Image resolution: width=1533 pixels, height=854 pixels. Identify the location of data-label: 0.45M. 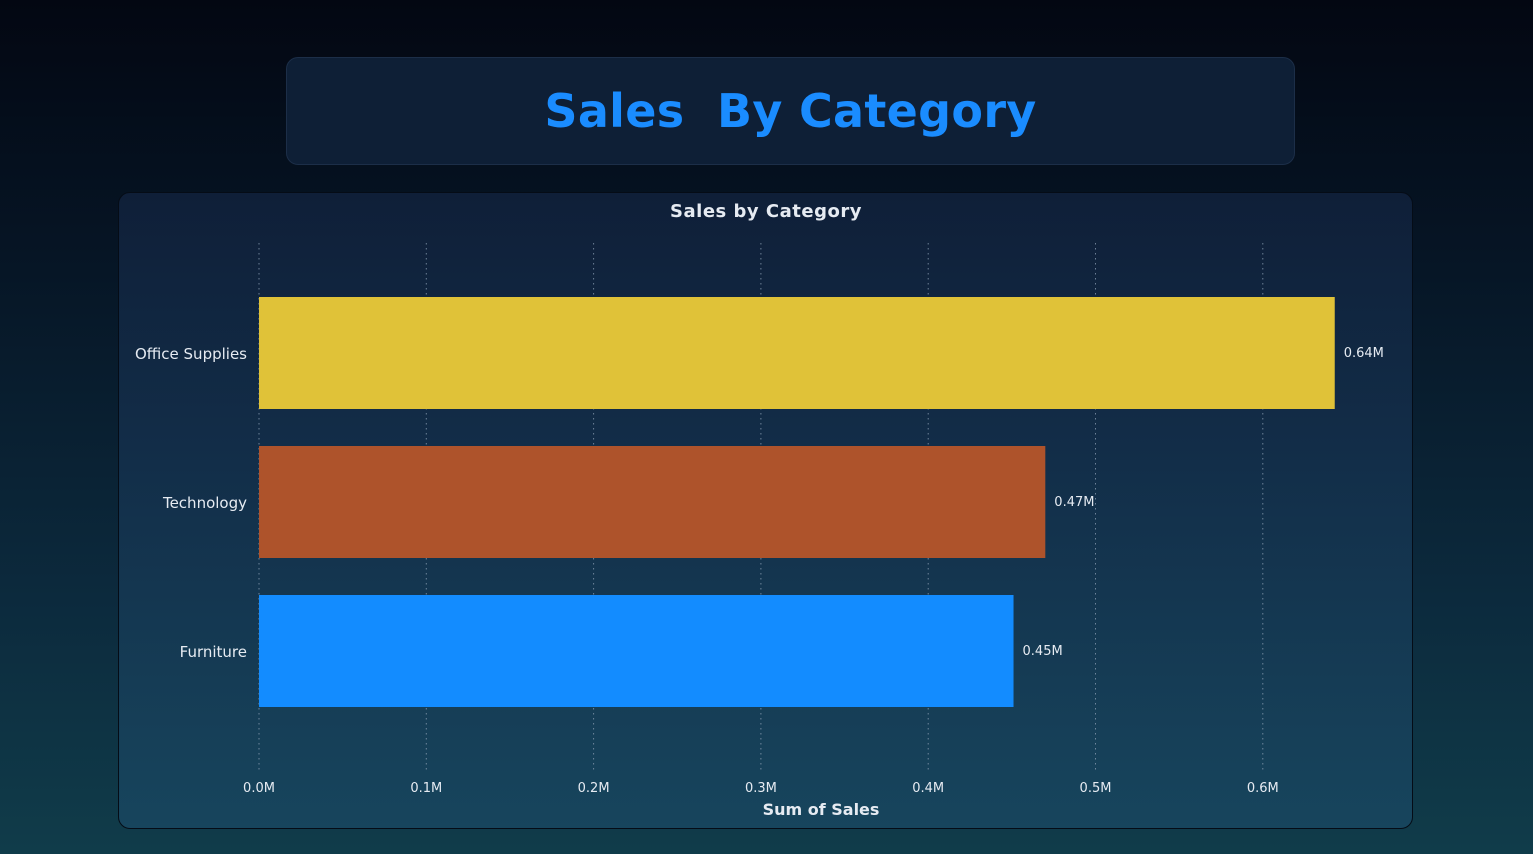
(1043, 651).